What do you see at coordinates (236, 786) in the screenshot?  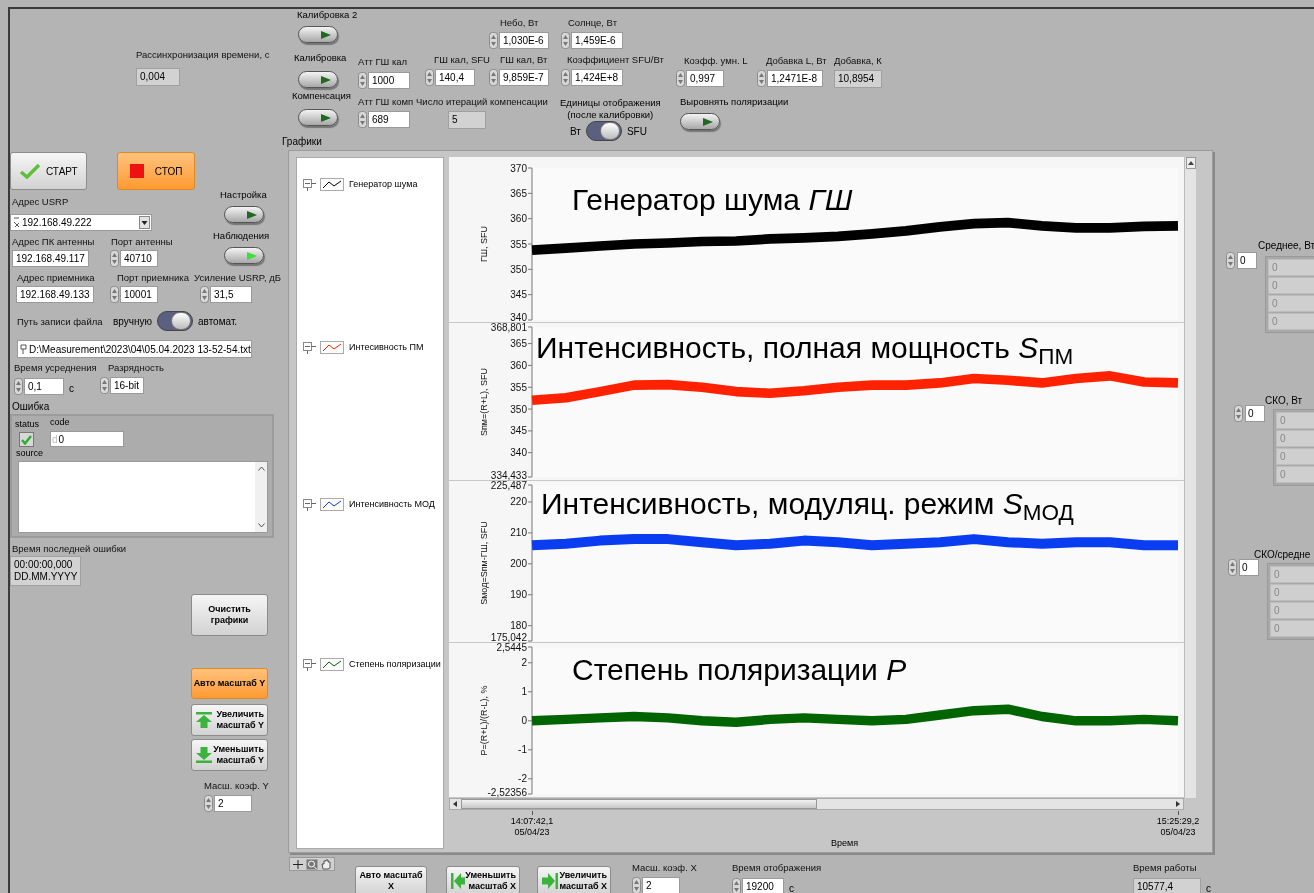 I see `field-label: Масш. коэф. Y` at bounding box center [236, 786].